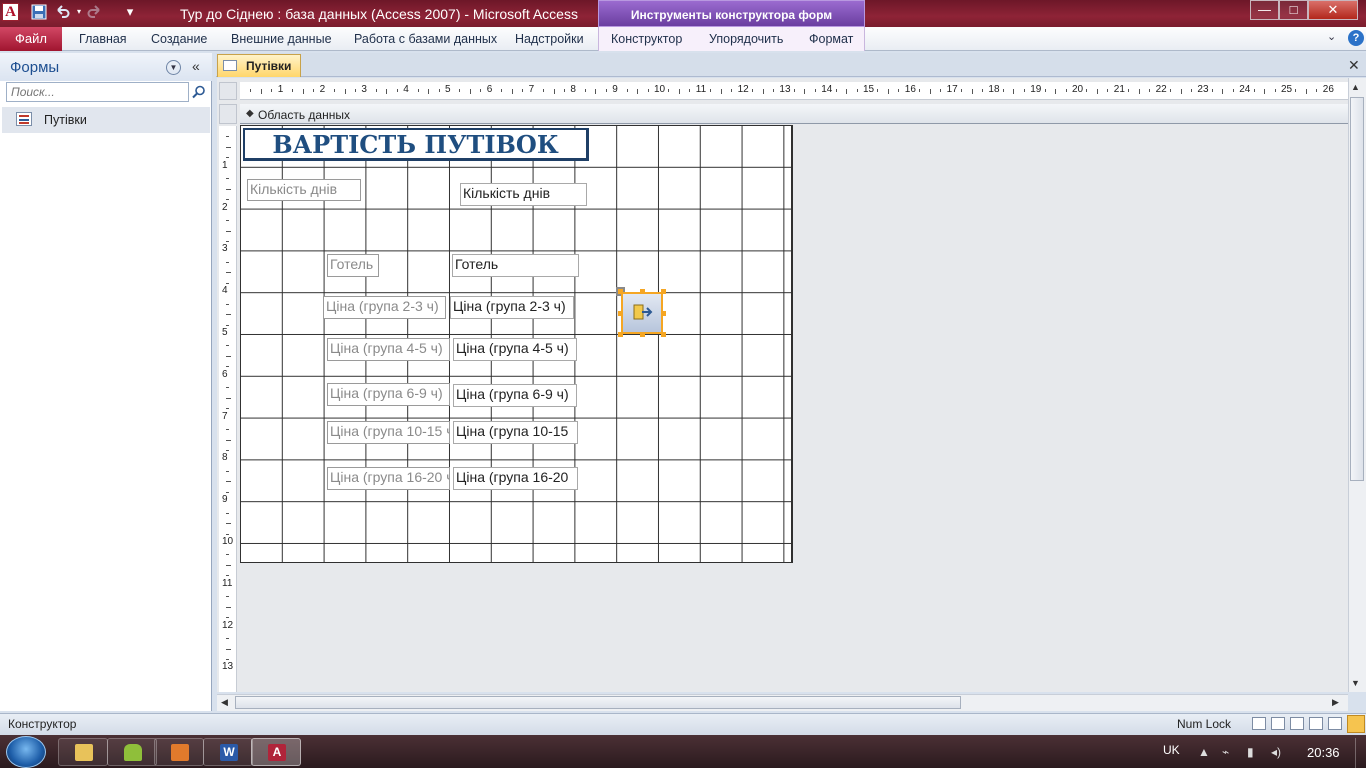 This screenshot has height=768, width=1366. What do you see at coordinates (1323, 752) in the screenshot?
I see `clock: 20:36` at bounding box center [1323, 752].